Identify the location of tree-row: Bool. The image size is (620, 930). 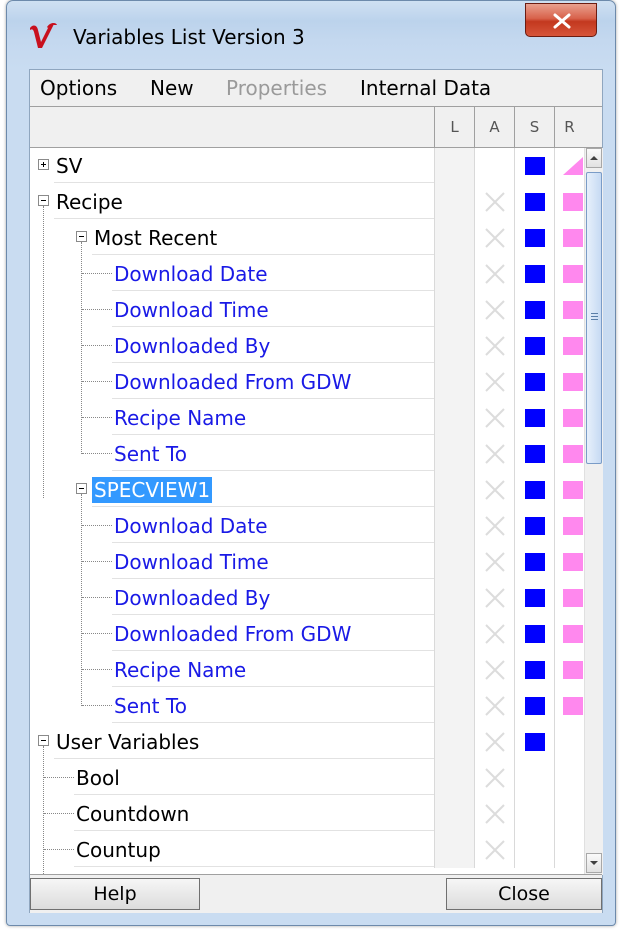
(316, 778).